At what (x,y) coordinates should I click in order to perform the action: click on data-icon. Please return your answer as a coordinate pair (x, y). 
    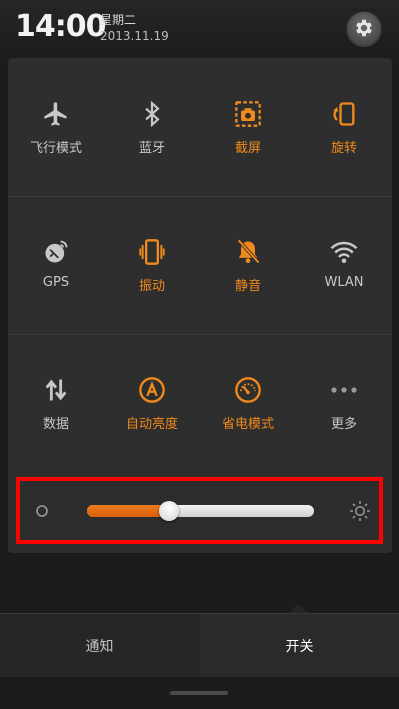
    Looking at the image, I should click on (56, 390).